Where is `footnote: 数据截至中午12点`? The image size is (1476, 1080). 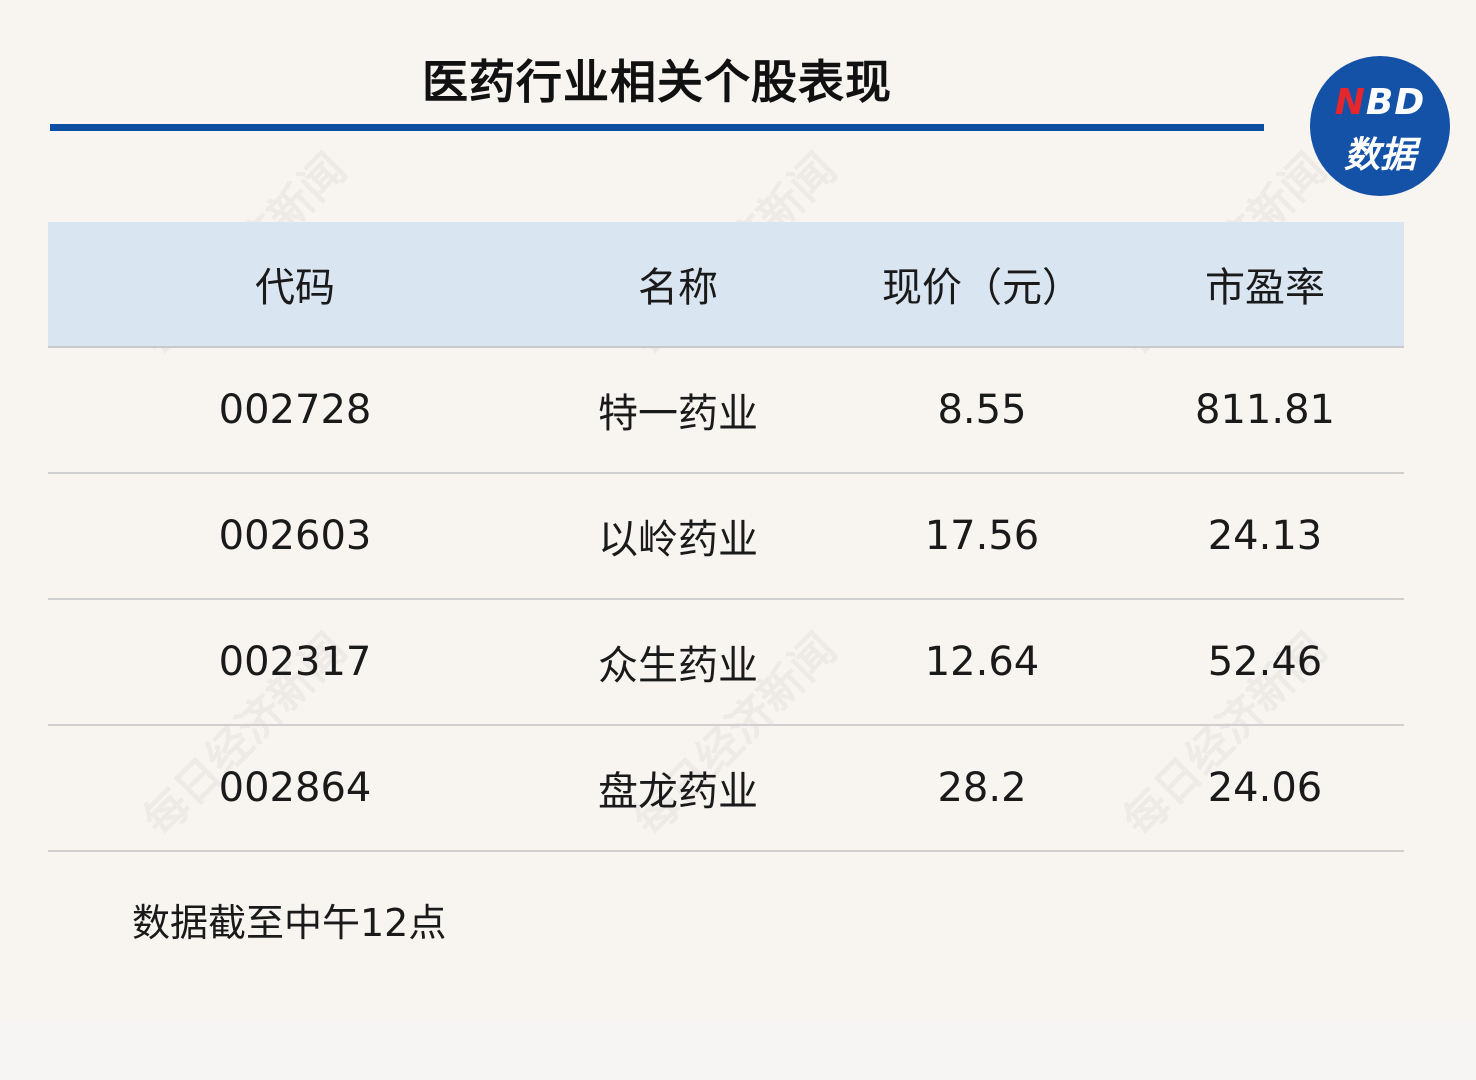 footnote: 数据截至中午12点 is located at coordinates (289, 923).